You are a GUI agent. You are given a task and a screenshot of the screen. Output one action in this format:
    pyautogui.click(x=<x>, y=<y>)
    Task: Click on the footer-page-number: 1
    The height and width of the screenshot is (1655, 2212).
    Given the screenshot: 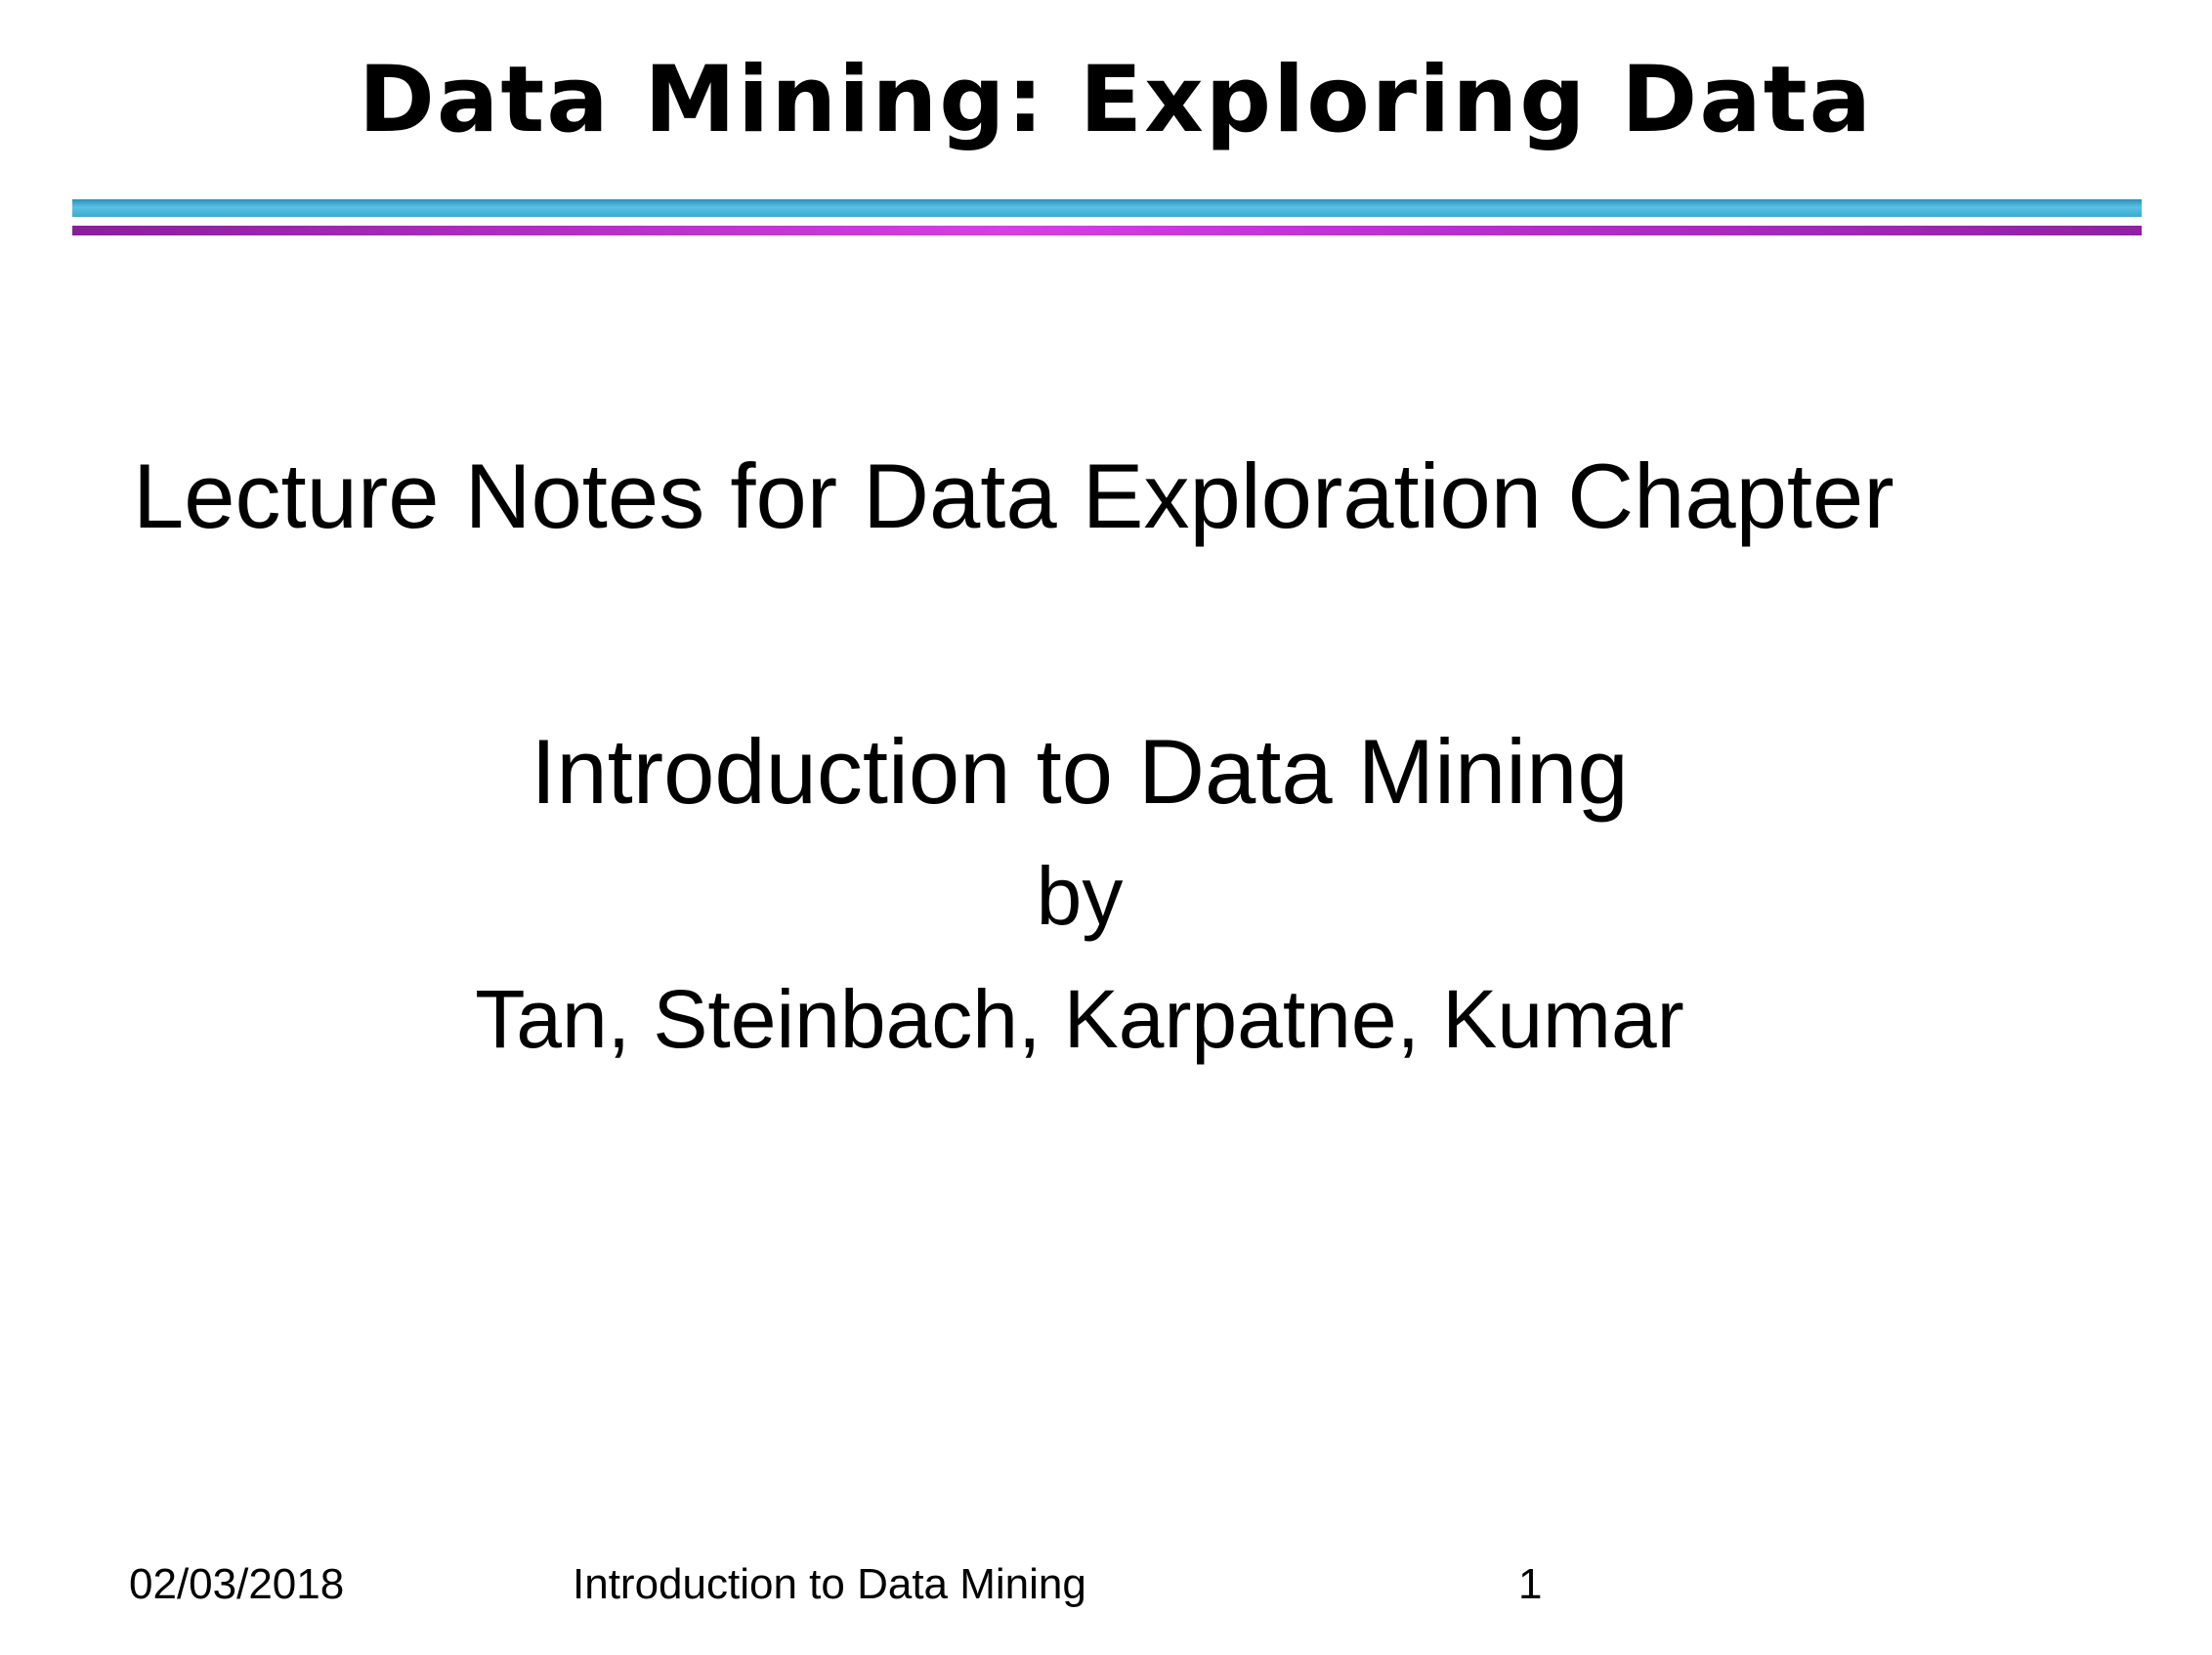 What is the action you would take?
    pyautogui.click(x=1530, y=1584)
    